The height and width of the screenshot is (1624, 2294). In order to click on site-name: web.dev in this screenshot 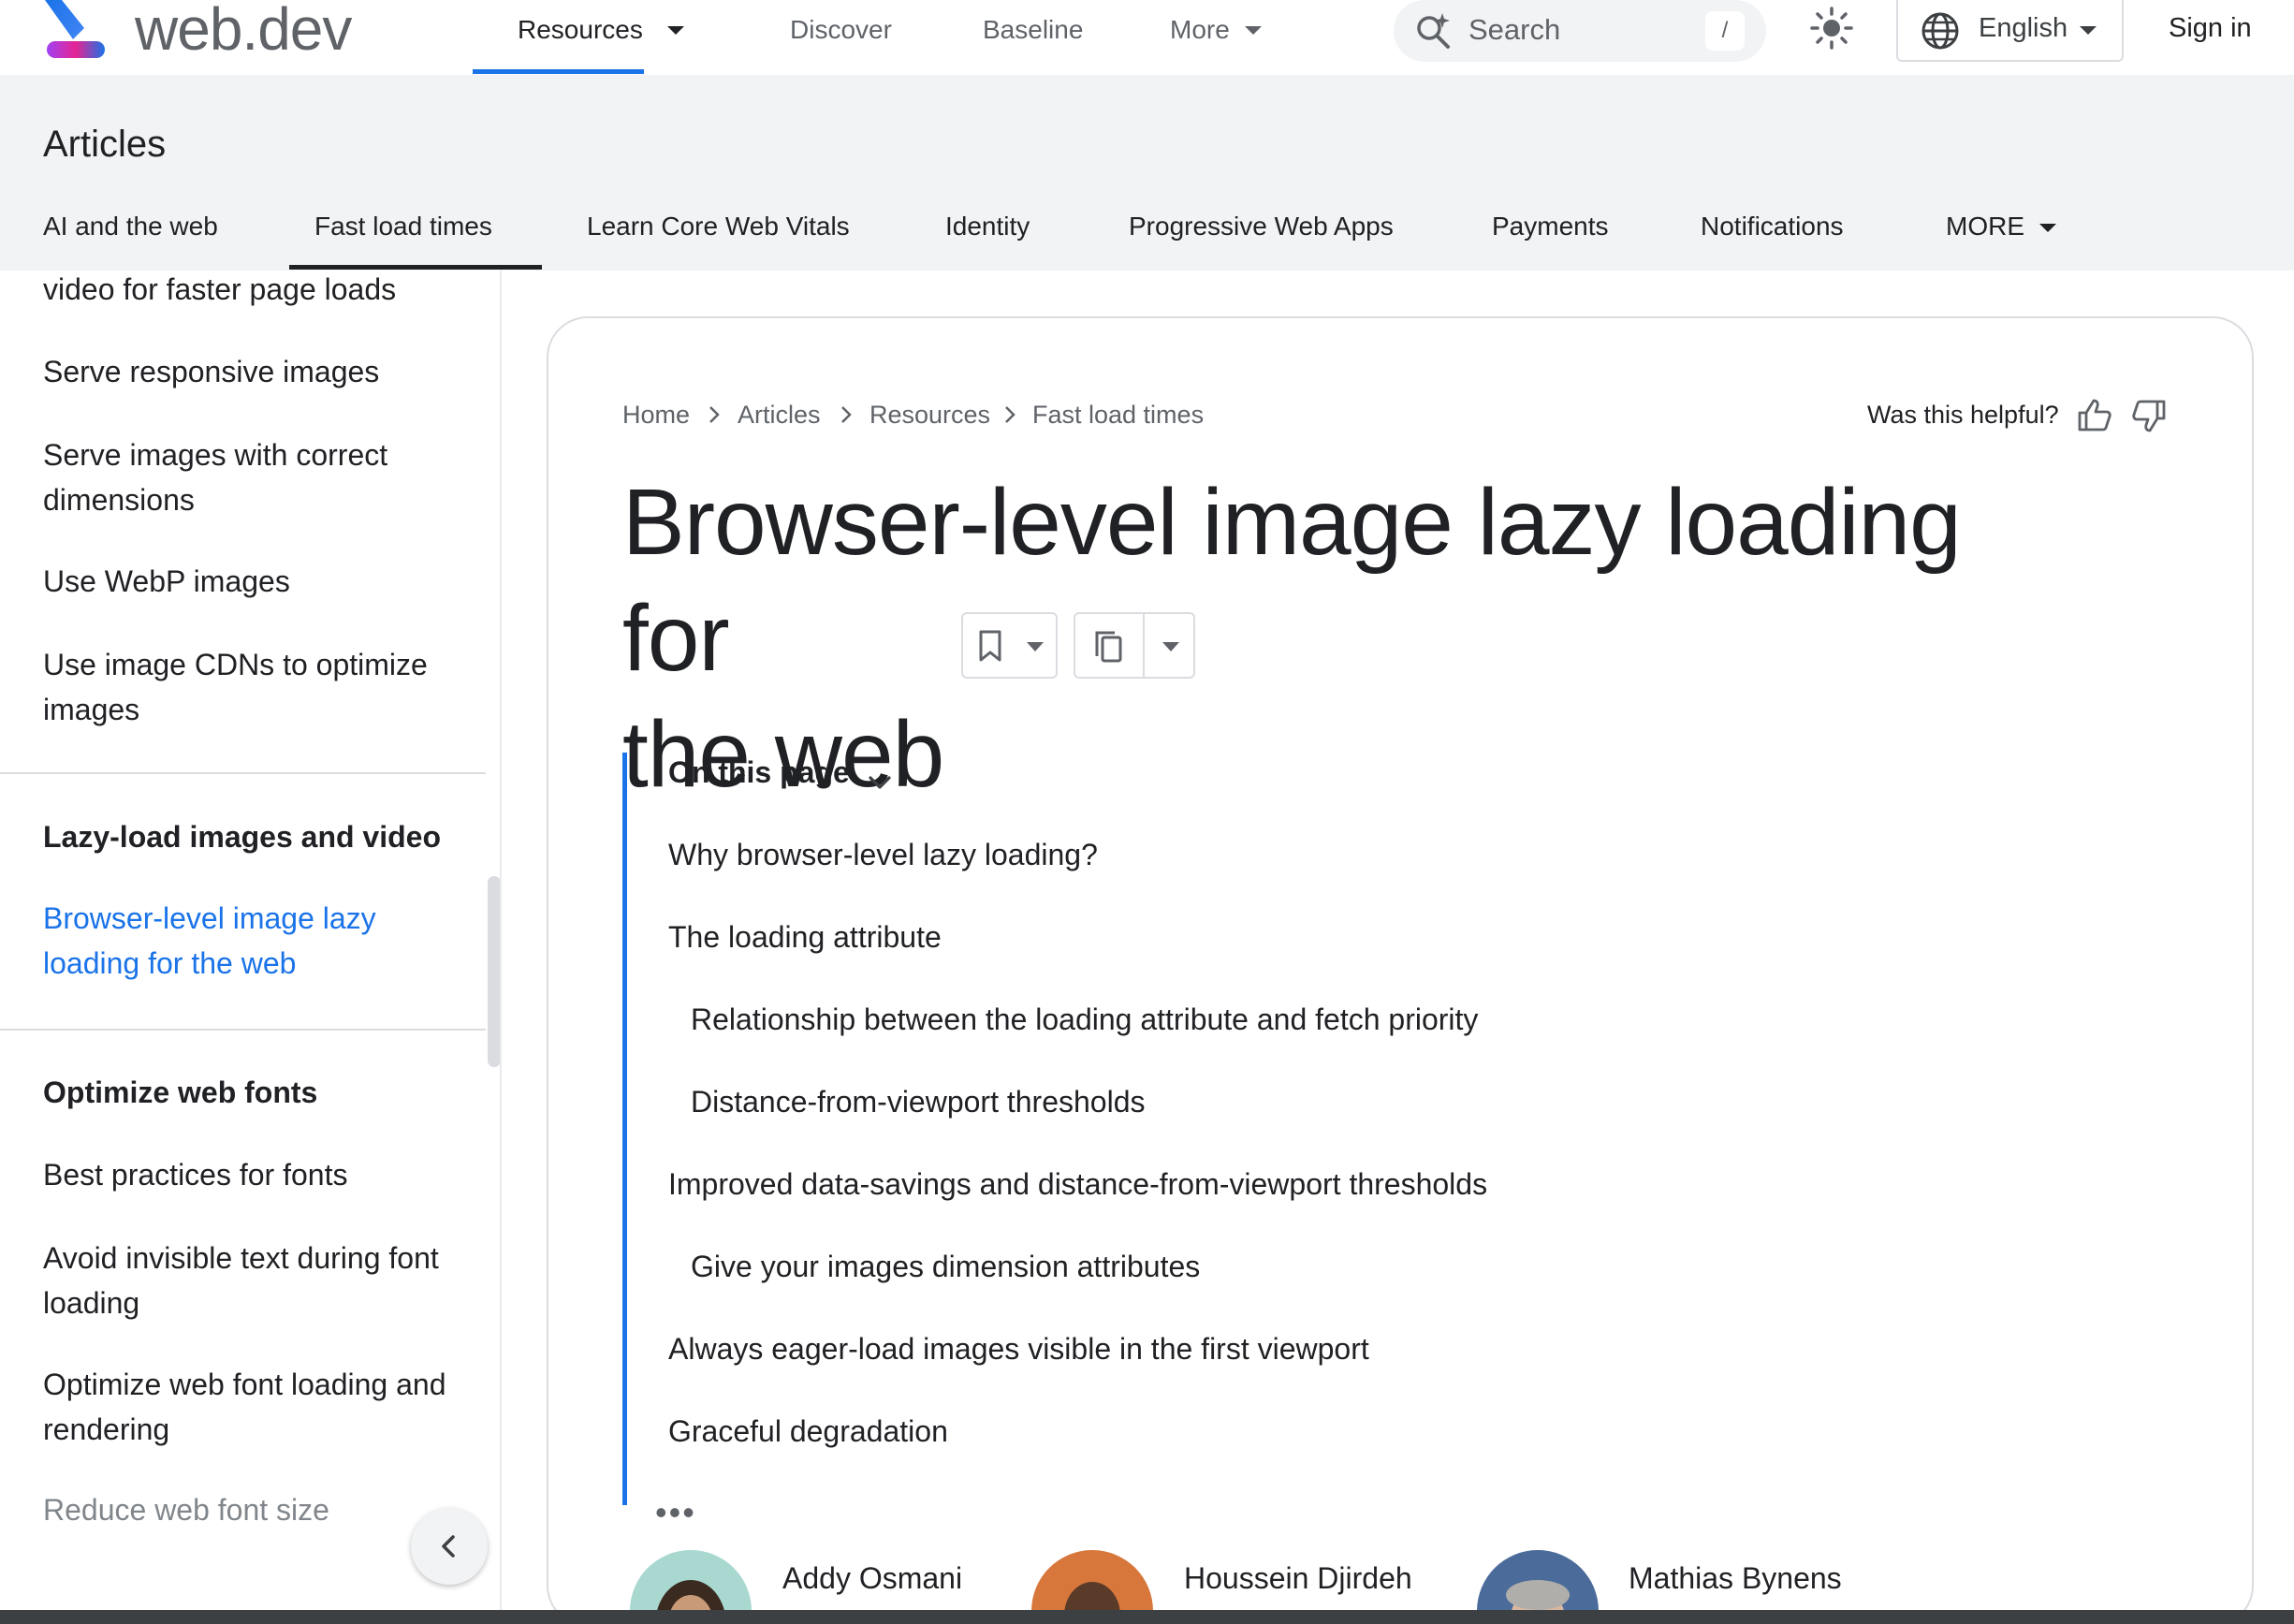, I will do `click(243, 32)`.